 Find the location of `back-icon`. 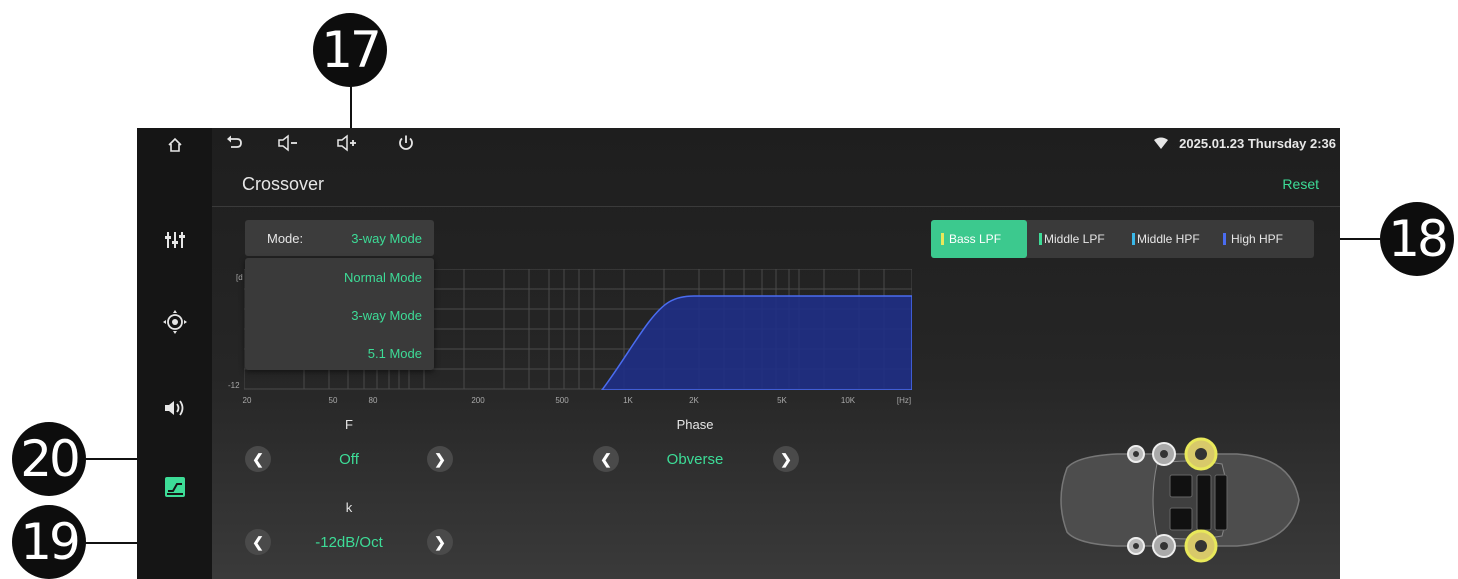

back-icon is located at coordinates (236, 144).